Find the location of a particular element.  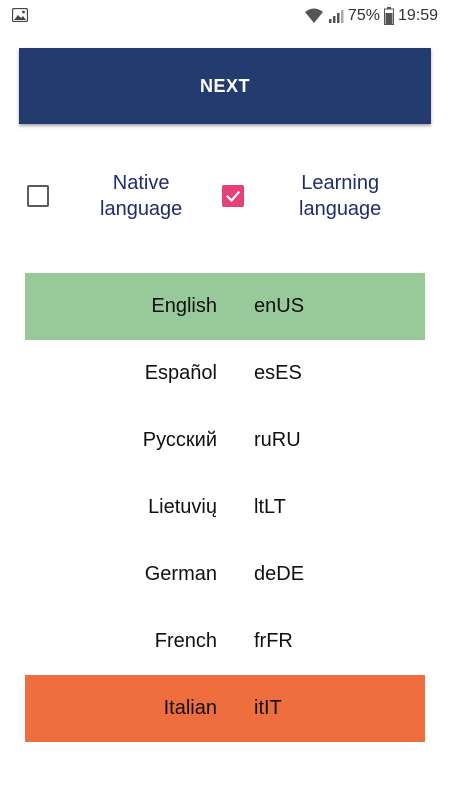

language-row-french: French frFR is located at coordinates (225, 641).